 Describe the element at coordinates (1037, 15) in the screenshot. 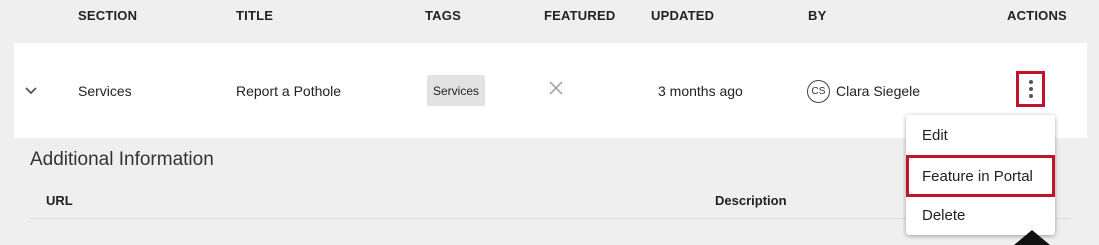

I see `column-header-actions: ACTIONS` at that location.